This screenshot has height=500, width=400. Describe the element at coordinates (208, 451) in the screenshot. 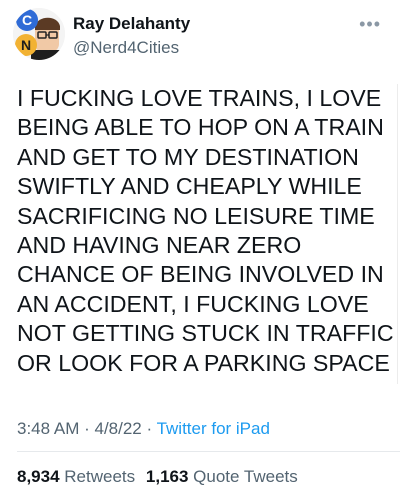

I see `divider` at that location.